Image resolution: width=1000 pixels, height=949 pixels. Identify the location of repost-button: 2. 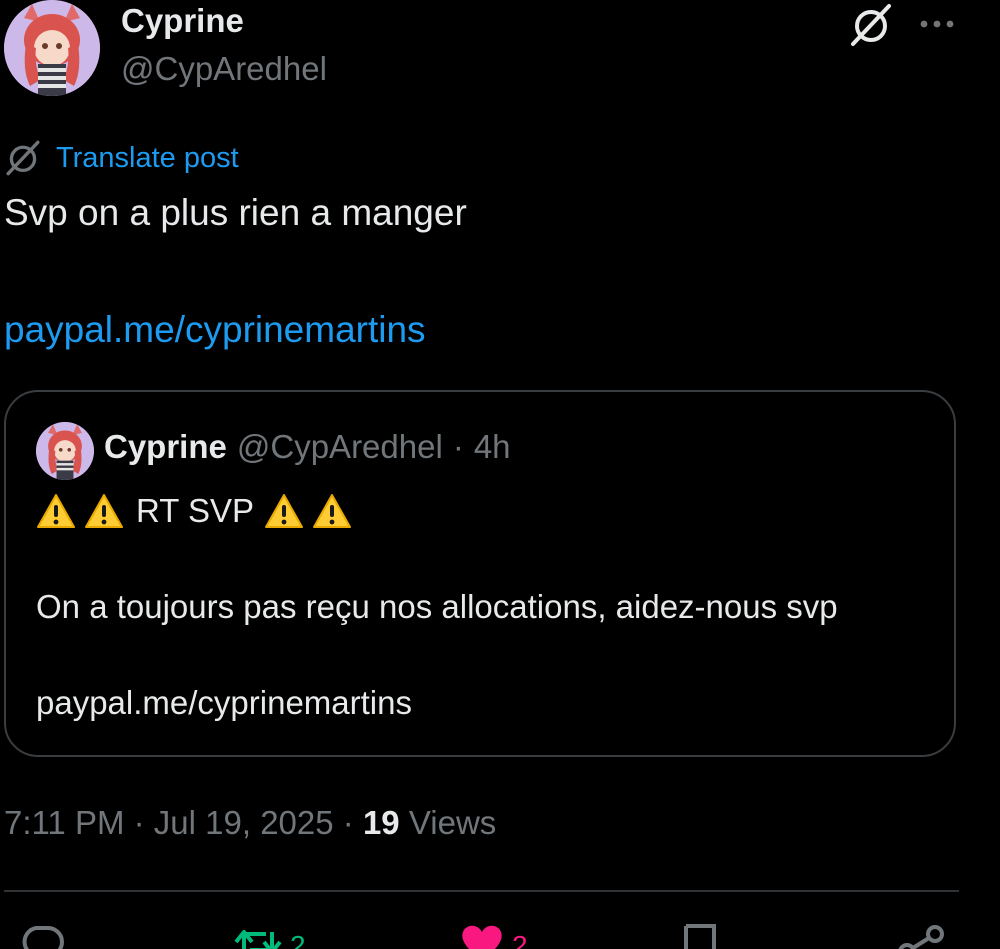
(269, 935).